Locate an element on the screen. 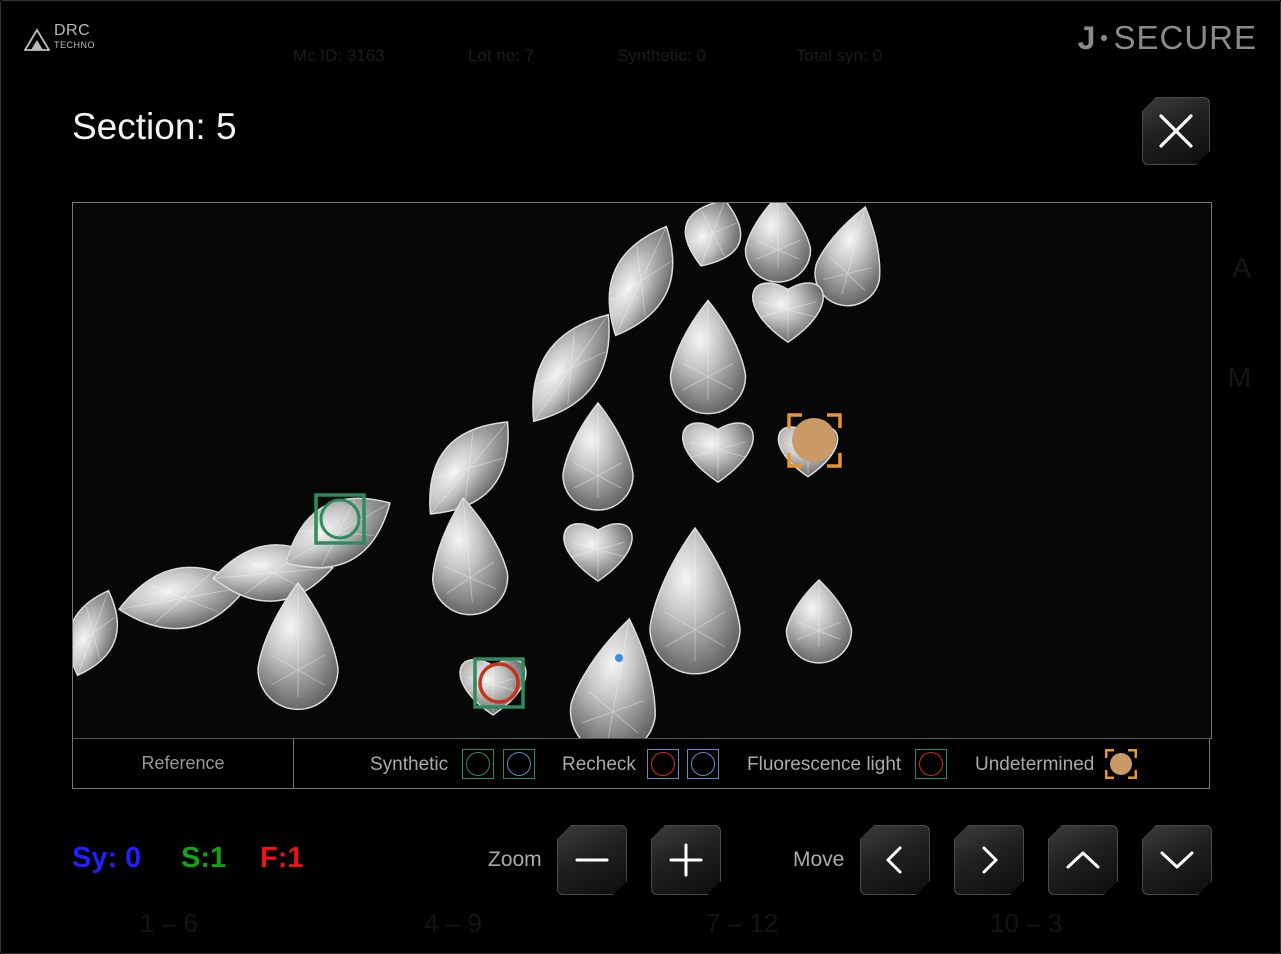  close-button is located at coordinates (1176, 131).